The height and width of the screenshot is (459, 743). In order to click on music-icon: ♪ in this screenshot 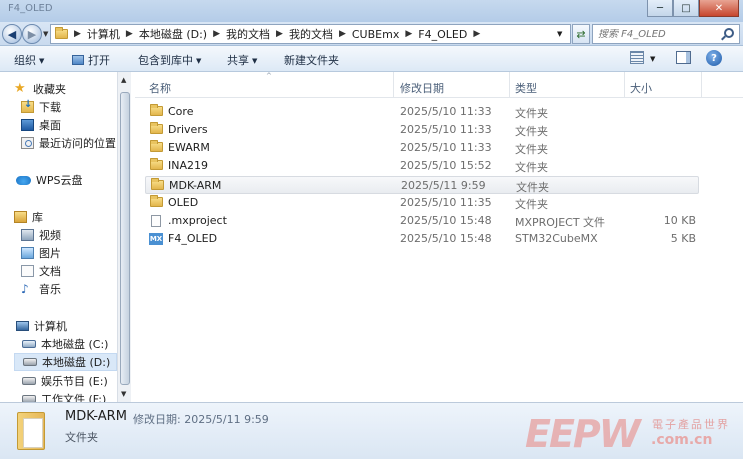, I will do `click(25, 289)`.